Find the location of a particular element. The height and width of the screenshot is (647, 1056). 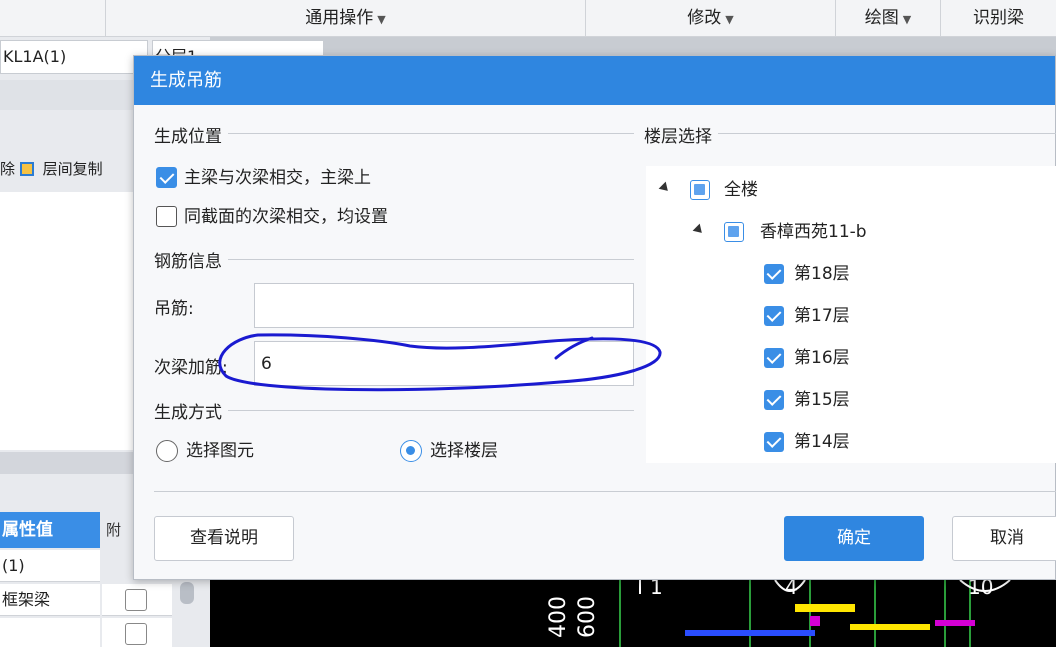

menu-general-ops-label: 通用操作 is located at coordinates (339, 18).